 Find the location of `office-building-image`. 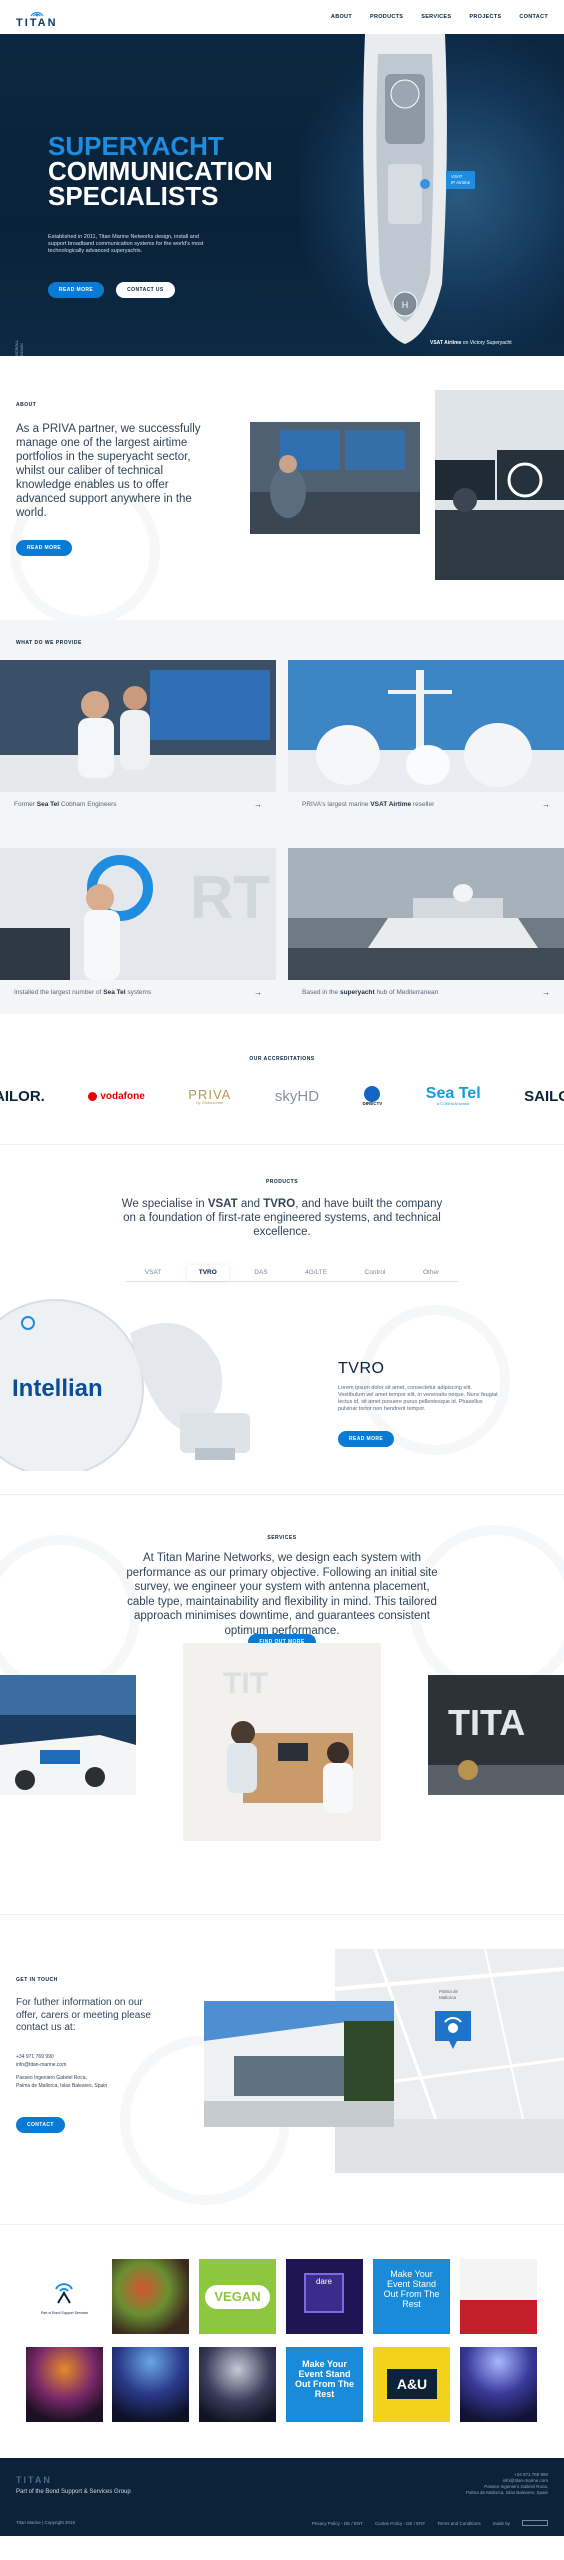

office-building-image is located at coordinates (299, 2064).